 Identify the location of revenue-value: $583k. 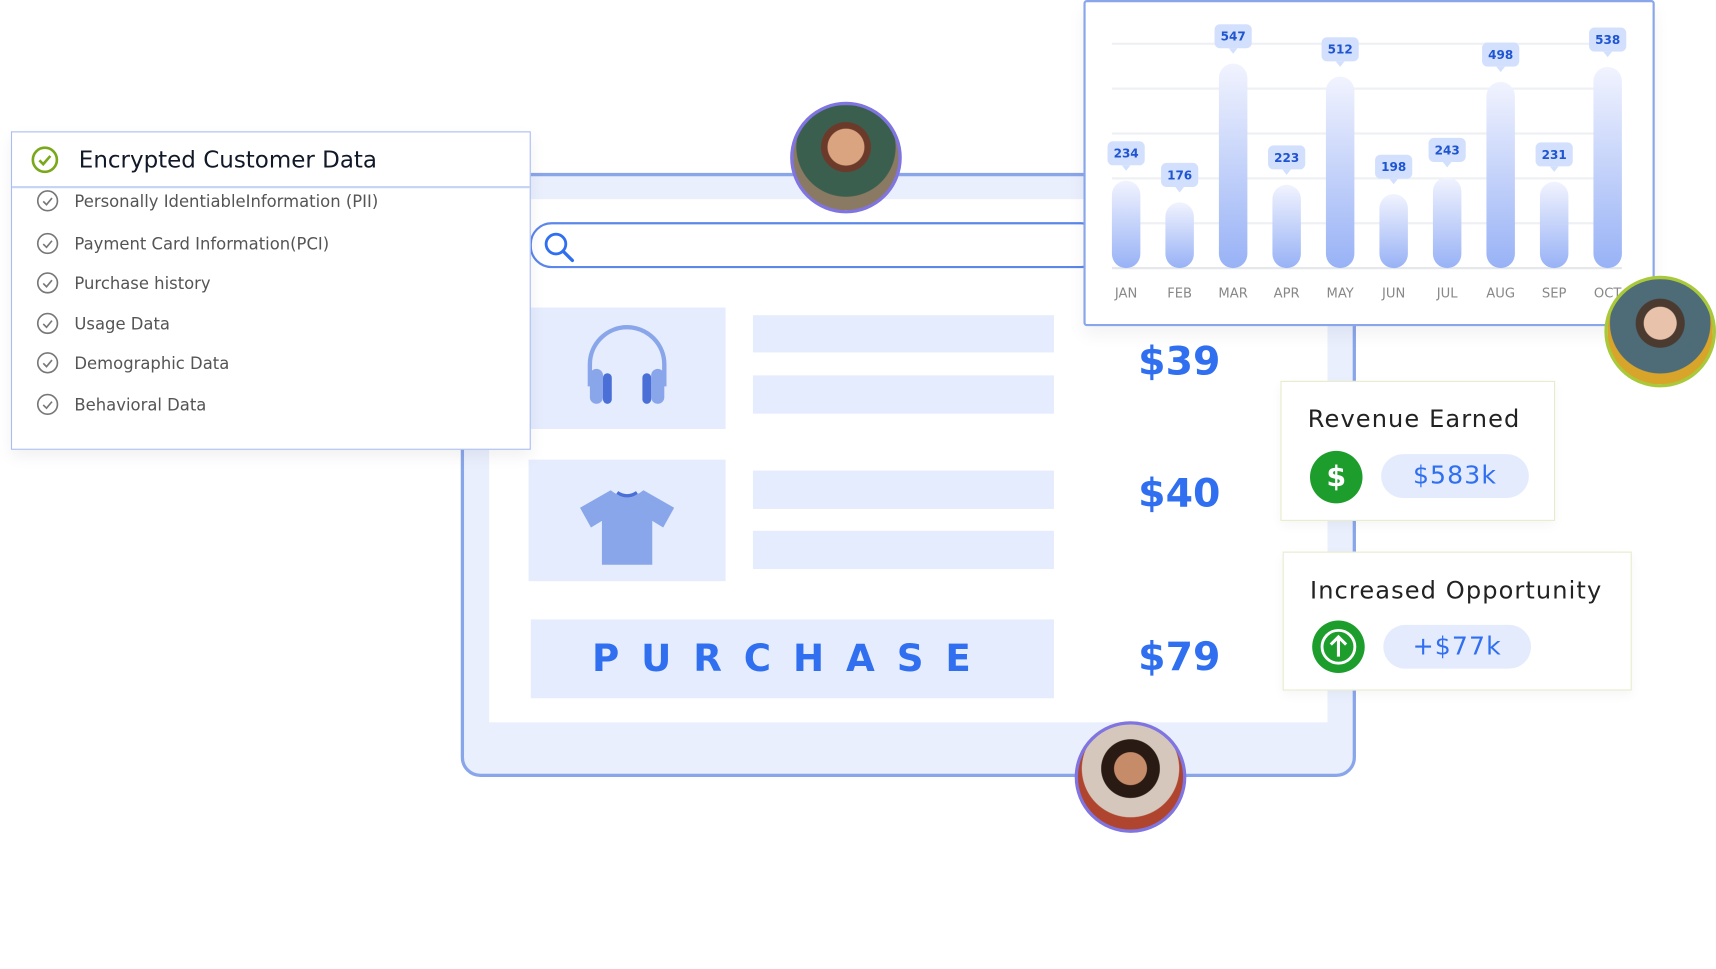
(1455, 476).